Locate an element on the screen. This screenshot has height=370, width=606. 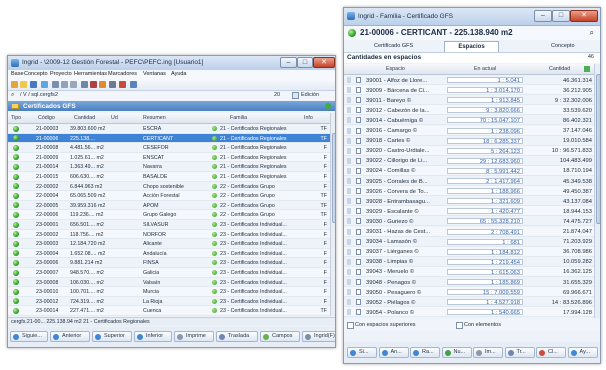
table-row: 39016 - Camargo © 1 : 238.096 37.147.046 is located at coordinates (469, 130).